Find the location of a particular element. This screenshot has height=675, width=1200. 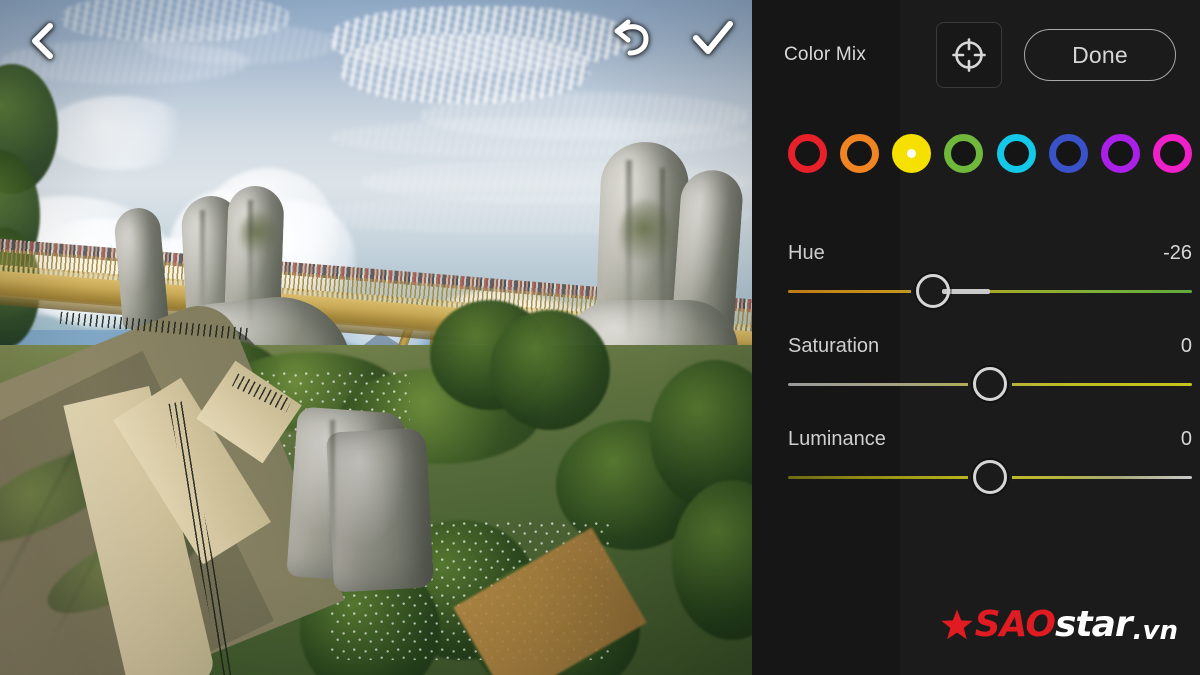

slider-hue-thumb is located at coordinates (933, 291).